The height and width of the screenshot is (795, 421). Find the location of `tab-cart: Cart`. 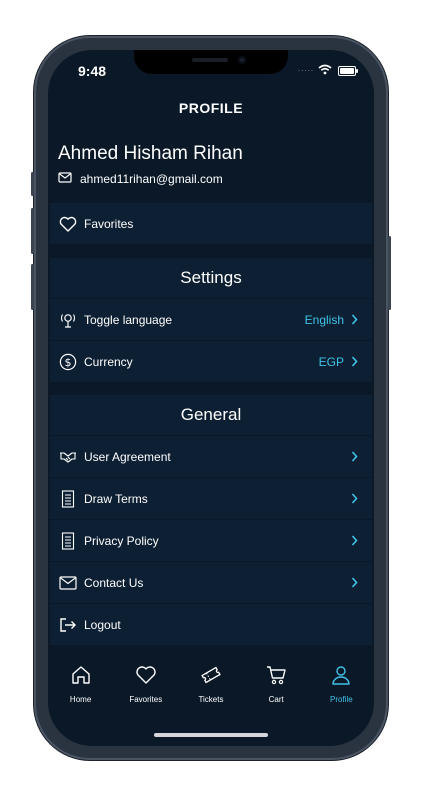

tab-cart: Cart is located at coordinates (276, 694).